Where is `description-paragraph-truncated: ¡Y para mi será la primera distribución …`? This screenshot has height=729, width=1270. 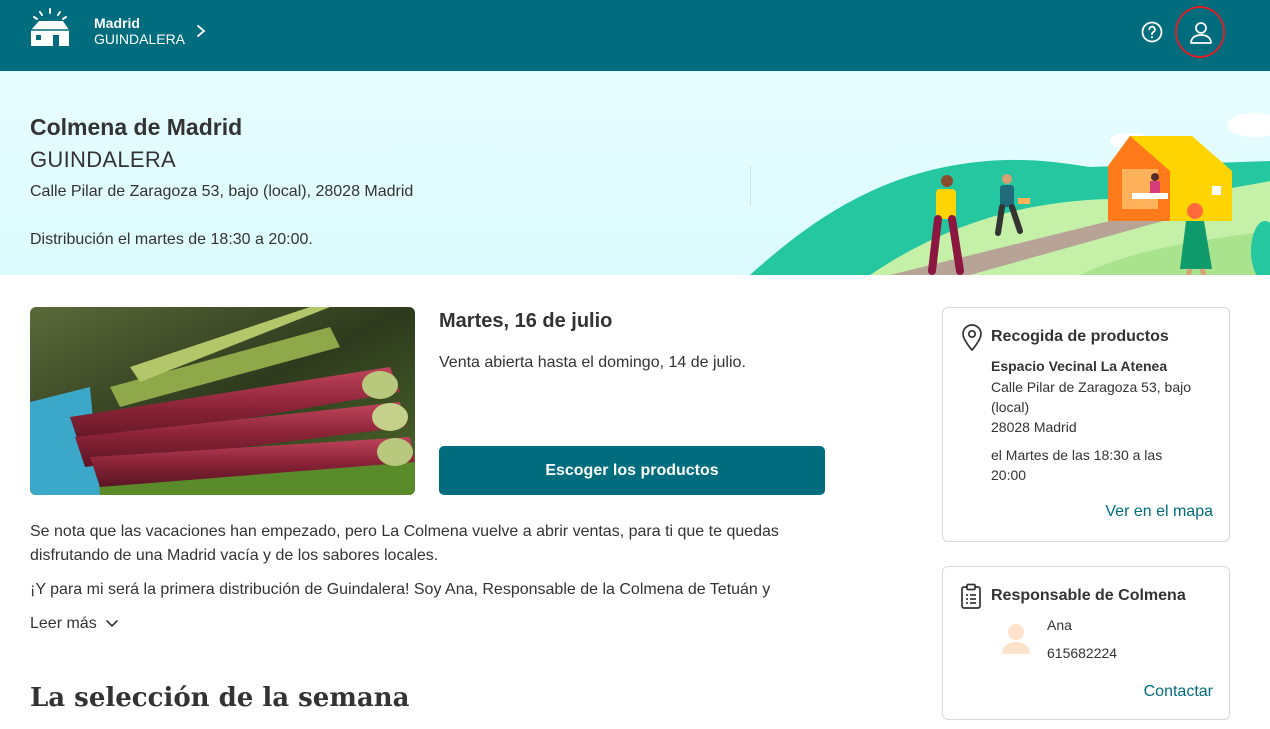
description-paragraph-truncated: ¡Y para mi será la primera distribución … is located at coordinates (400, 589).